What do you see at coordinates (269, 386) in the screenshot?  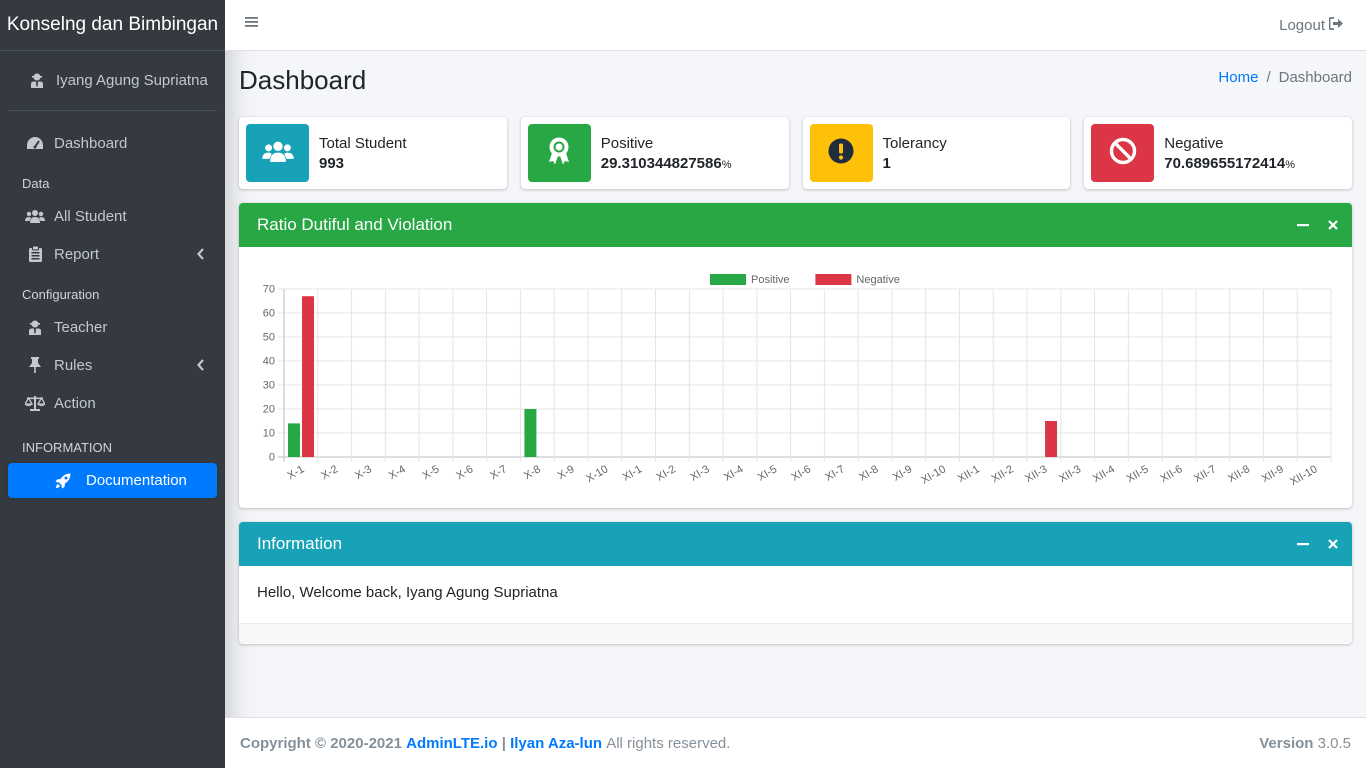 I see `y-tick-label: 30` at bounding box center [269, 386].